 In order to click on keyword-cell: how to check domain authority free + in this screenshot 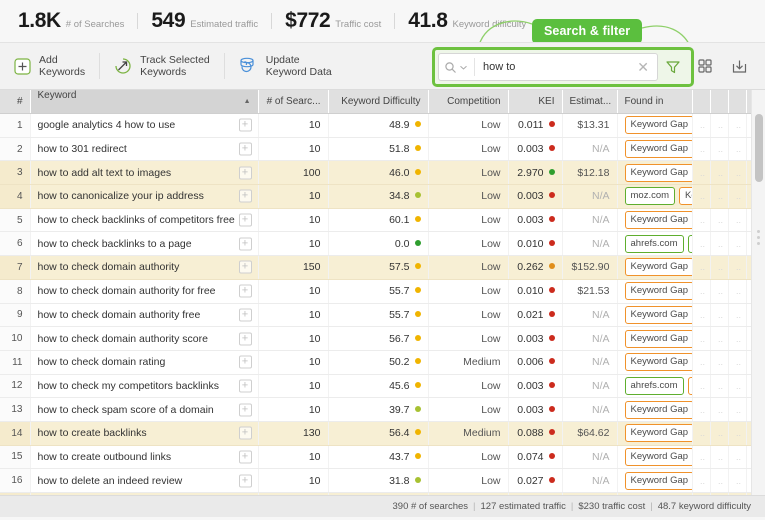, I will do `click(144, 315)`.